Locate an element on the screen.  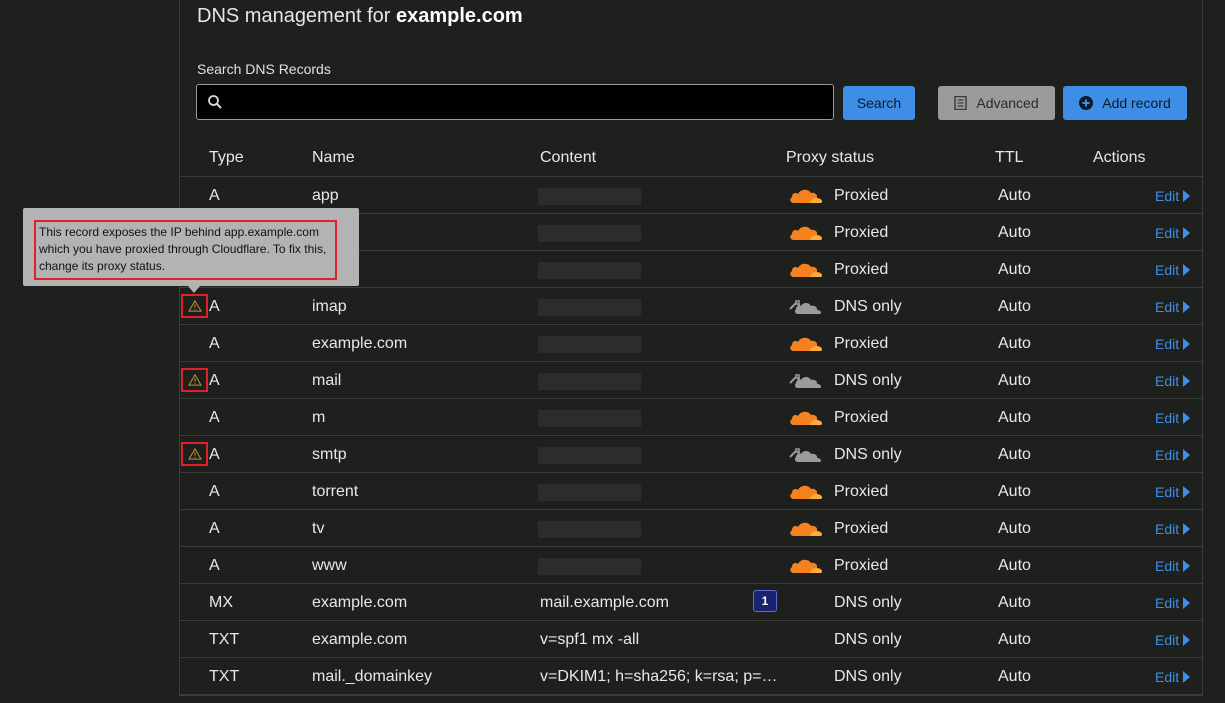
record-name: app is located at coordinates (325, 195).